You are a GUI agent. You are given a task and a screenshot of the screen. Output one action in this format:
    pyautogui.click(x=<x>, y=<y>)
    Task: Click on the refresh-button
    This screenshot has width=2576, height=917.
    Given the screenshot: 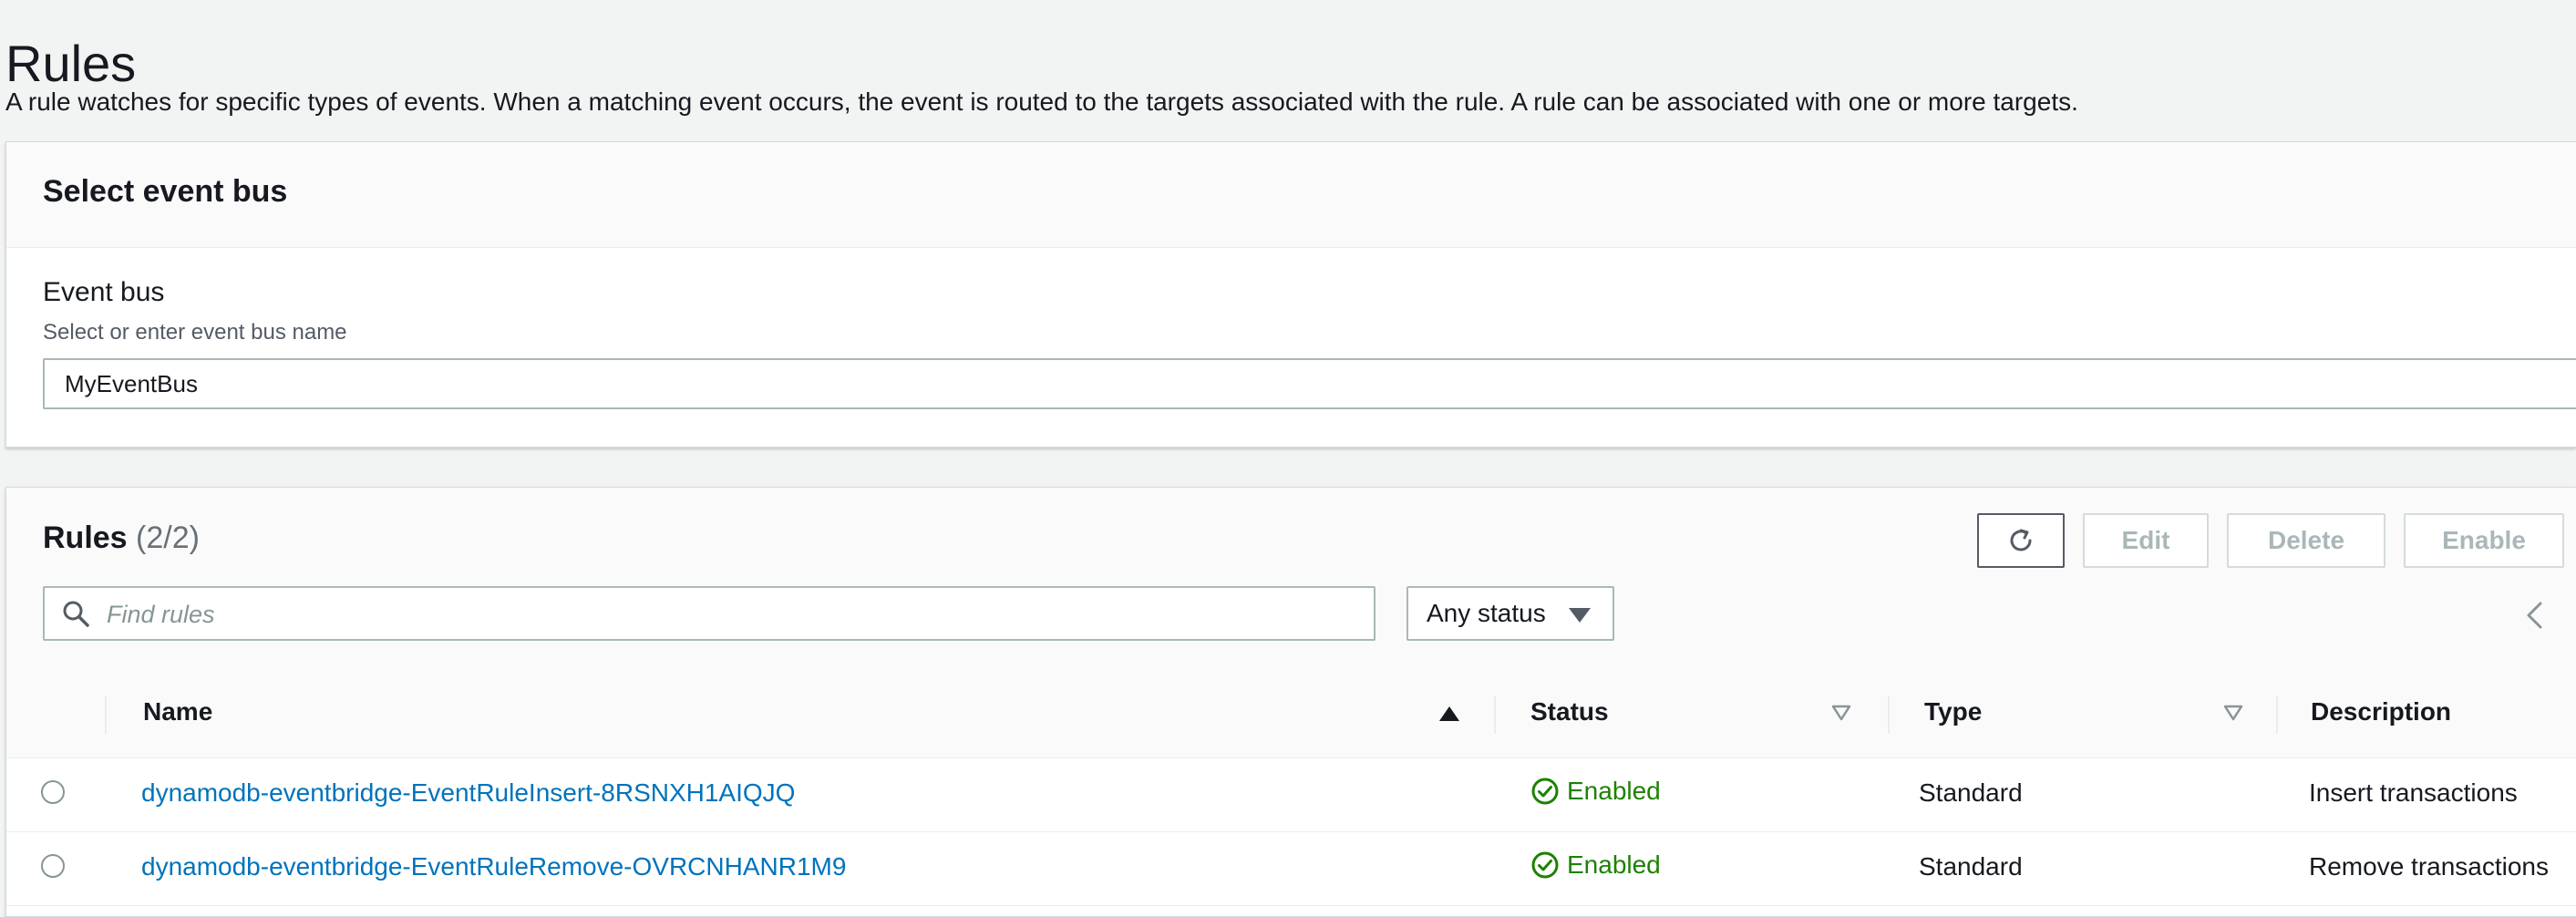 What is the action you would take?
    pyautogui.click(x=2021, y=541)
    